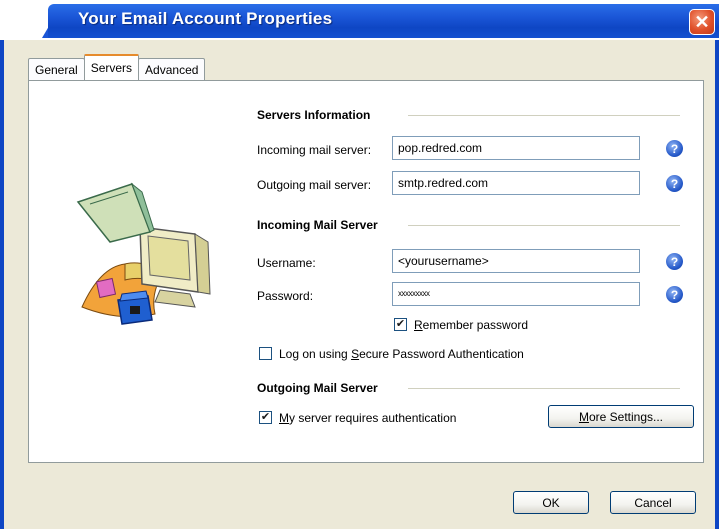 This screenshot has width=719, height=529. What do you see at coordinates (583, 416) in the screenshot?
I see `more-settings-mnemonic: M` at bounding box center [583, 416].